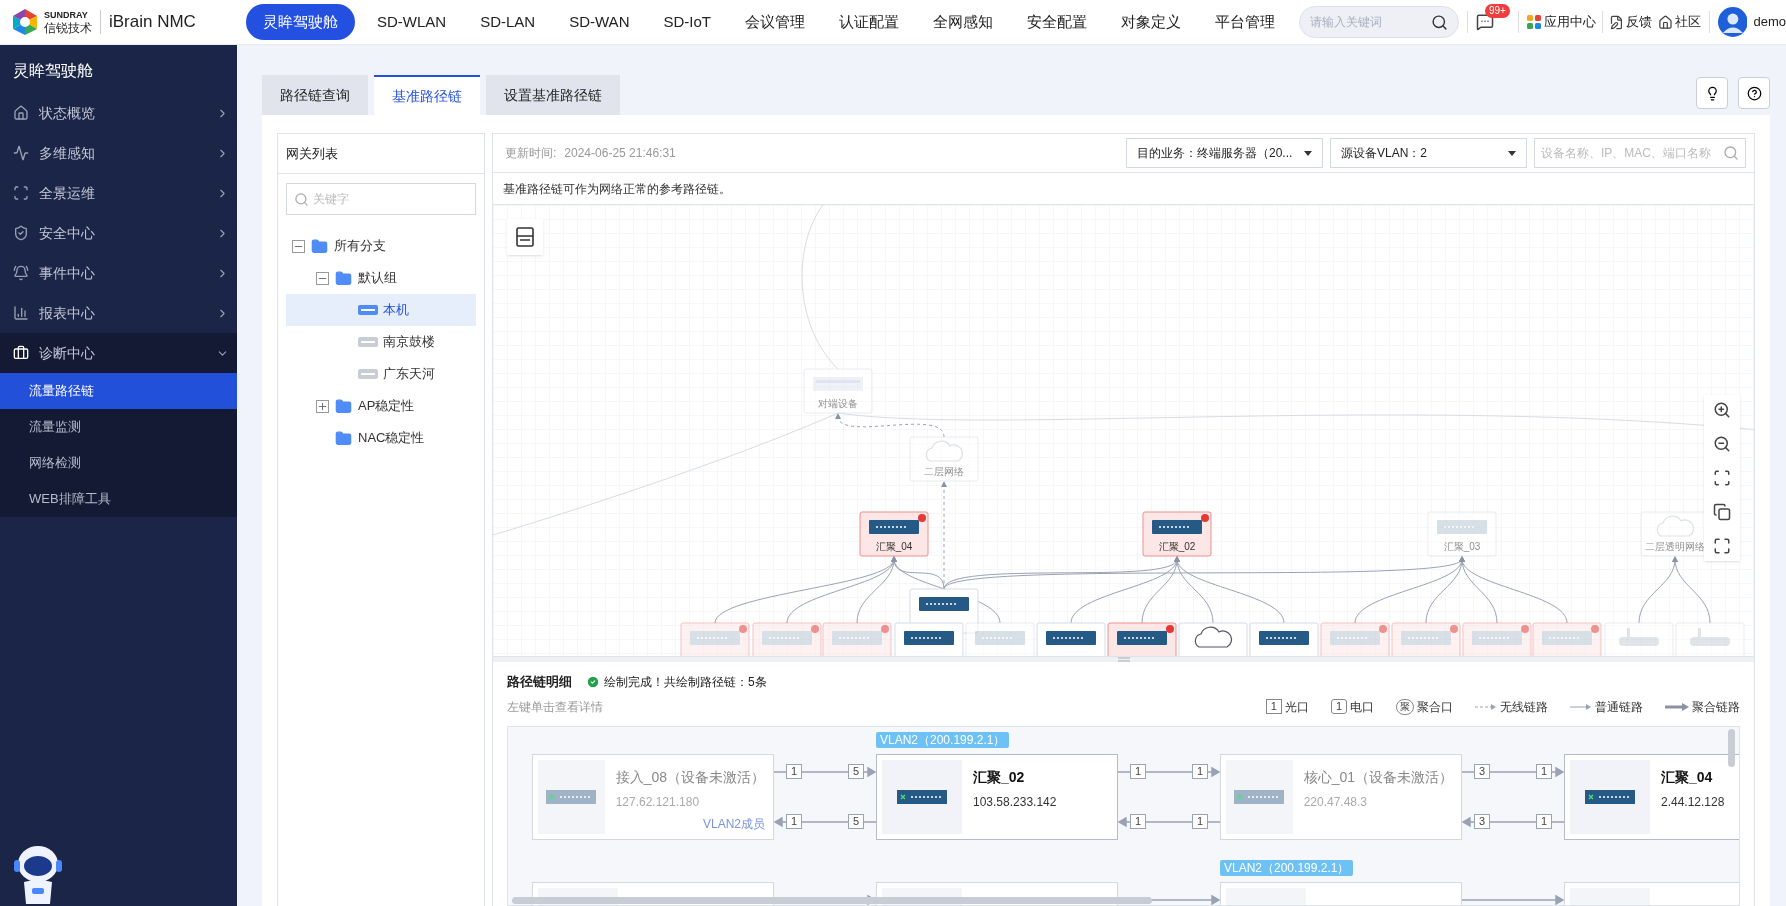  I want to click on tab: 基准路径链, so click(427, 95).